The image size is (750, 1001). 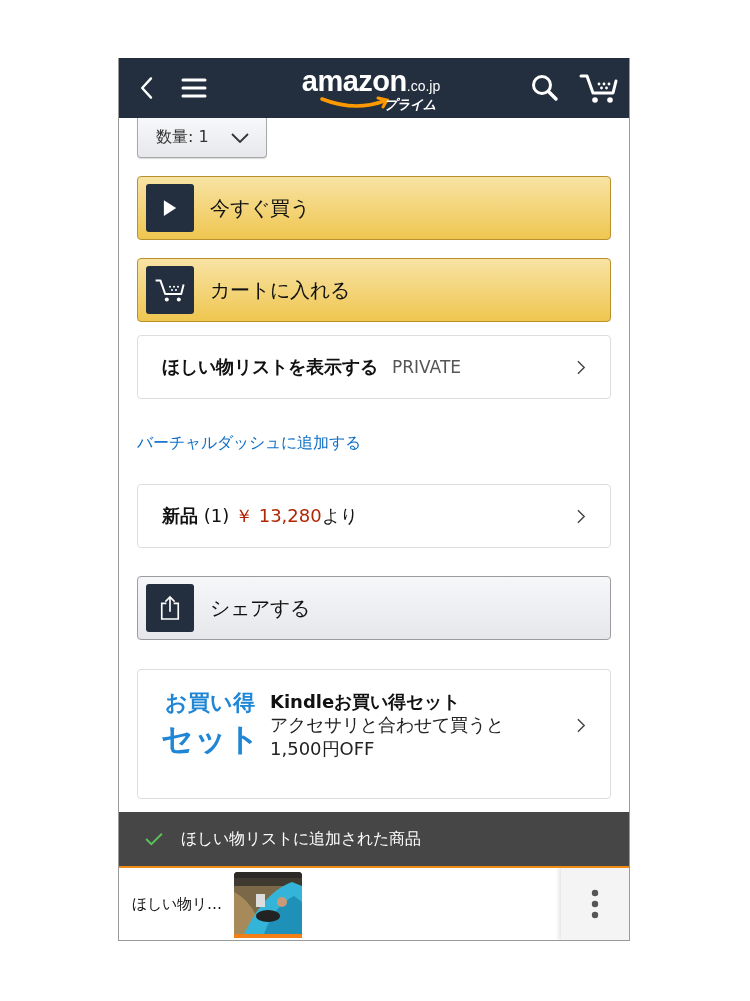 I want to click on wishlist-row: ほしい物リストを表示する PRIVATE, so click(x=374, y=367).